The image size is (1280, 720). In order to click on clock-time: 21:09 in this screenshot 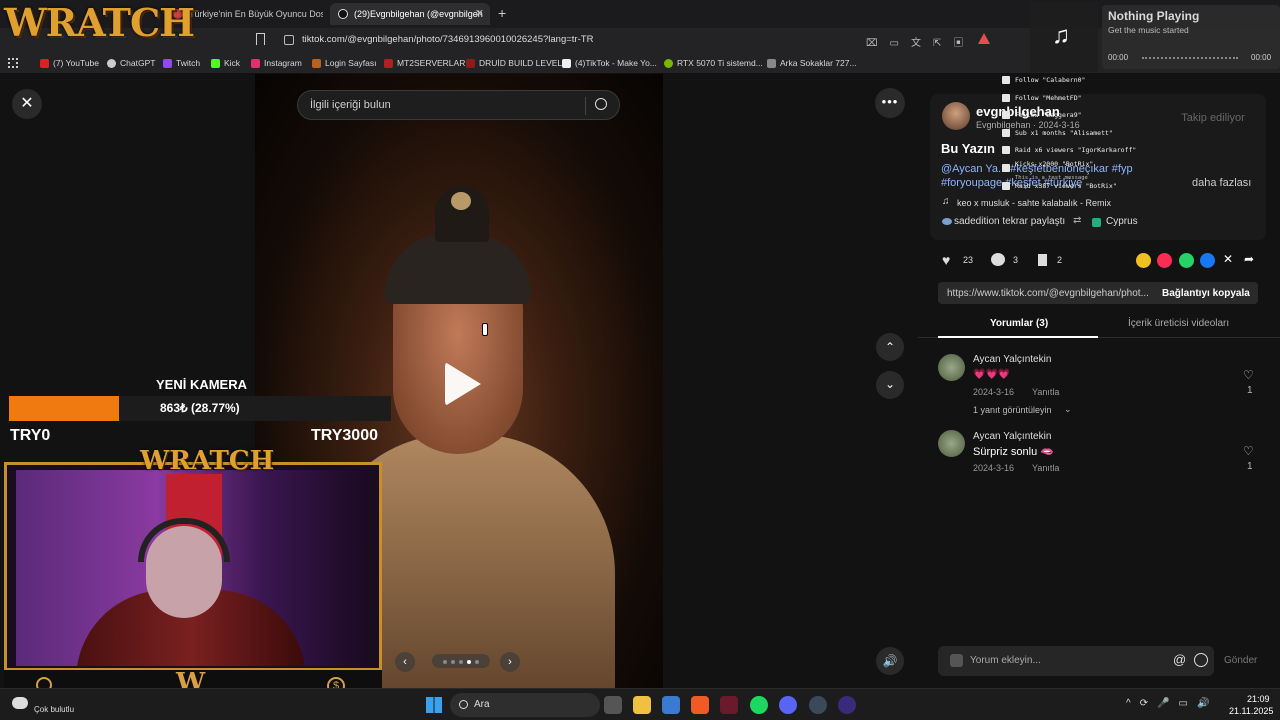, I will do `click(1258, 699)`.